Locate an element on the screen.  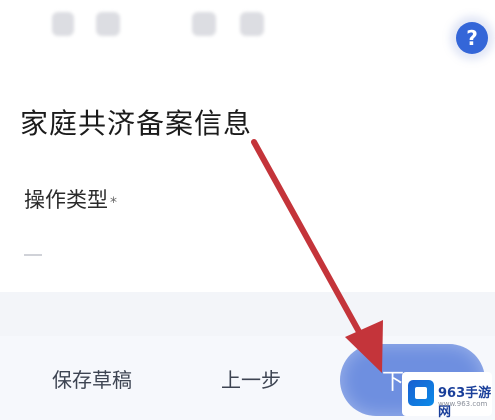
operation-type-select is located at coordinates (236, 254).